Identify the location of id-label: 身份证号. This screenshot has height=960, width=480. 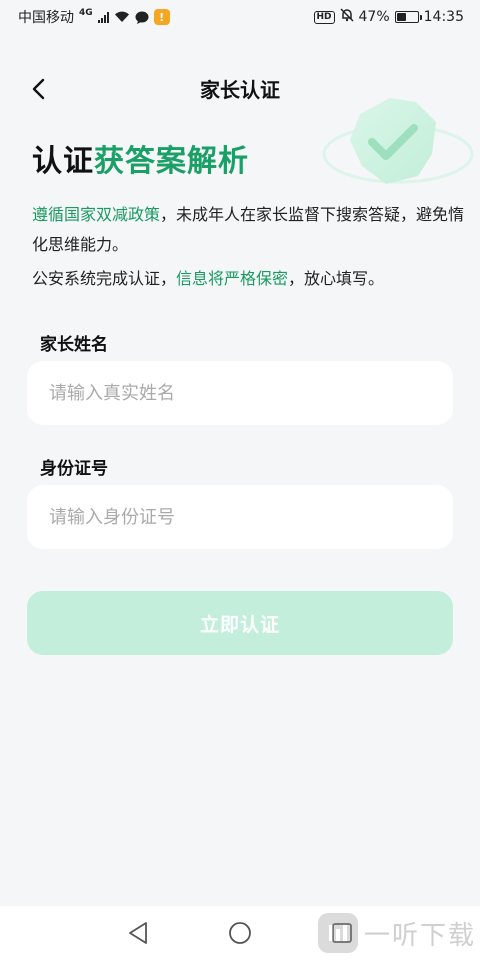
(74, 469).